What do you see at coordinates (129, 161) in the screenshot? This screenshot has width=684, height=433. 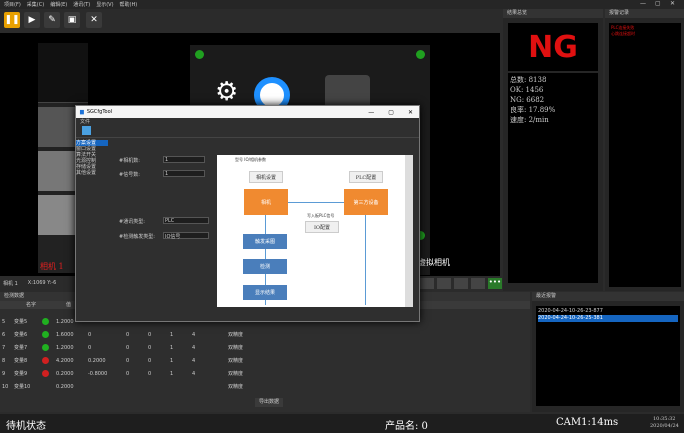 I see `camera-count-label: #相机数:` at bounding box center [129, 161].